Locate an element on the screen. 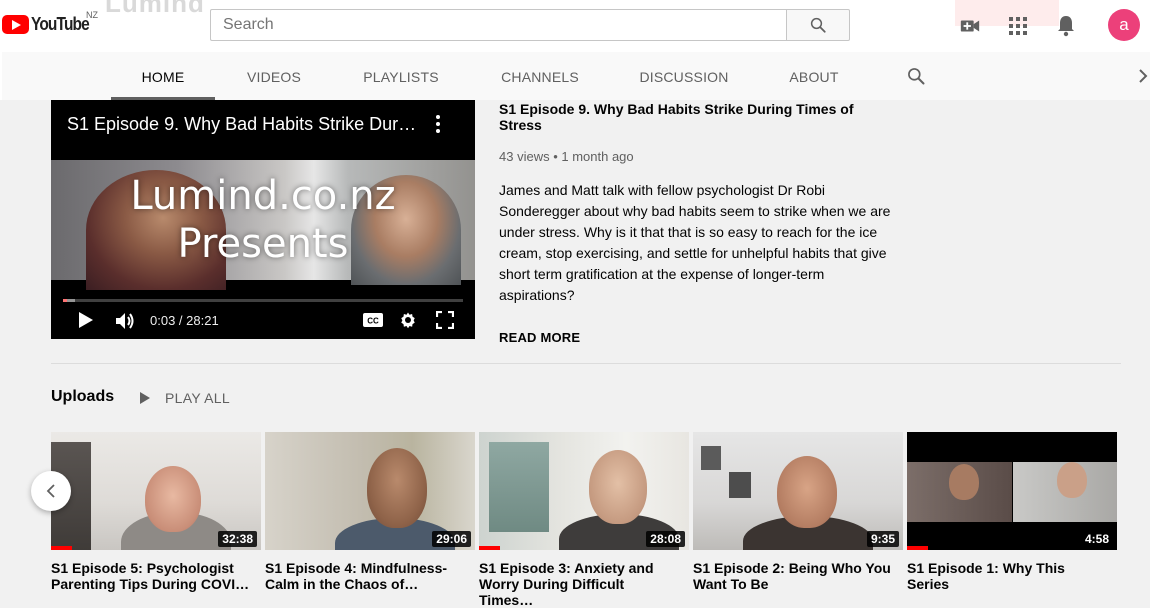  channel-search-button is located at coordinates (916, 78).